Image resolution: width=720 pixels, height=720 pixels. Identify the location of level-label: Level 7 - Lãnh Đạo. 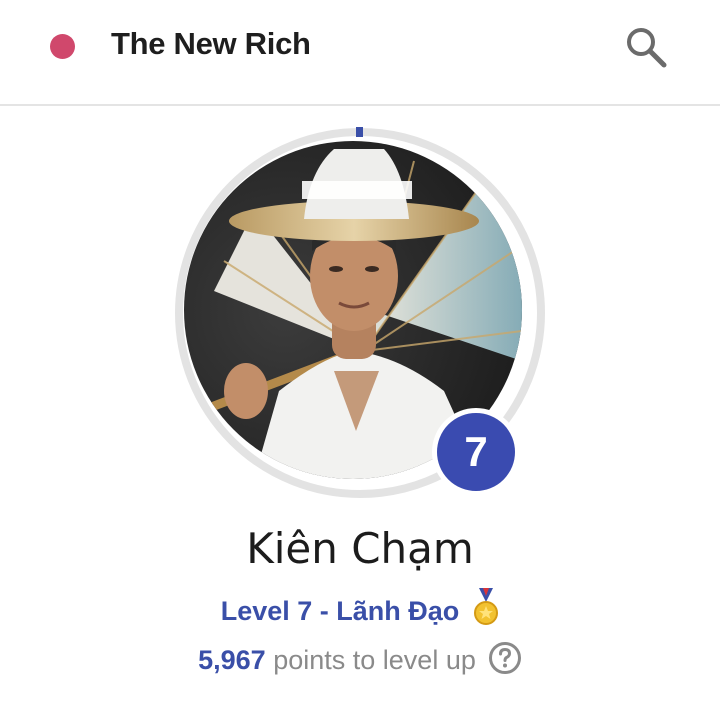
(340, 611).